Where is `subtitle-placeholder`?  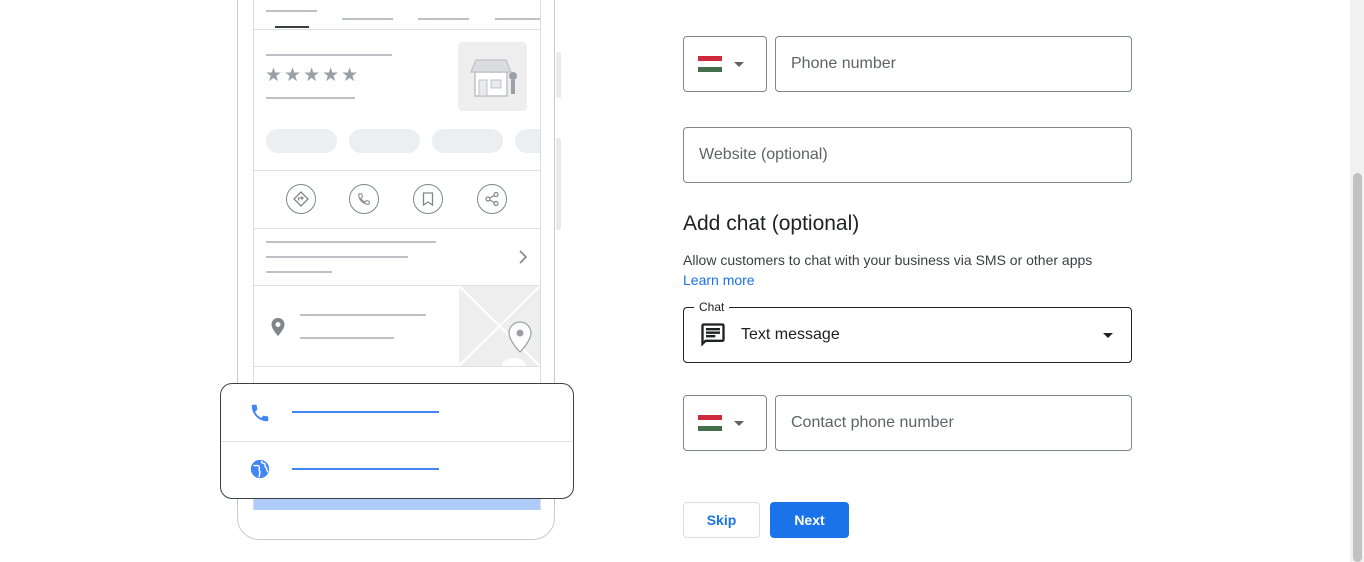
subtitle-placeholder is located at coordinates (310, 98).